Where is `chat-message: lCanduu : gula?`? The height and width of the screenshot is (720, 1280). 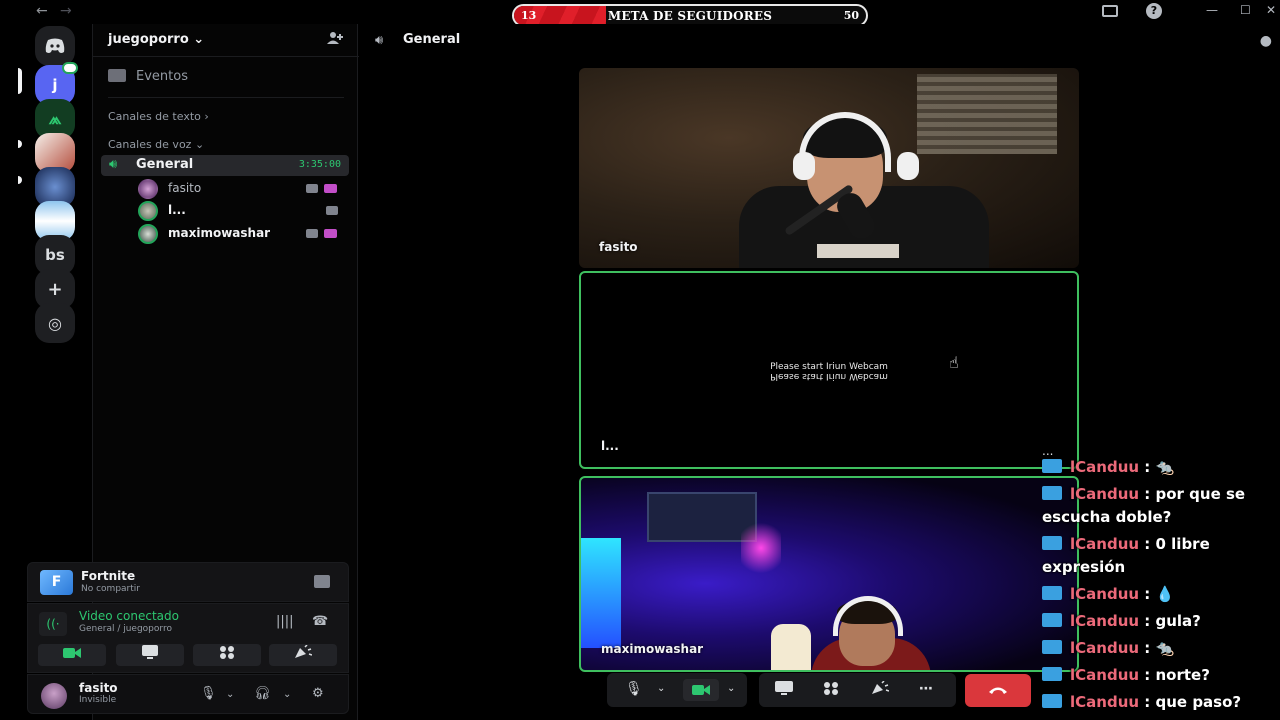 chat-message: lCanduu : gula? is located at coordinates (1161, 621).